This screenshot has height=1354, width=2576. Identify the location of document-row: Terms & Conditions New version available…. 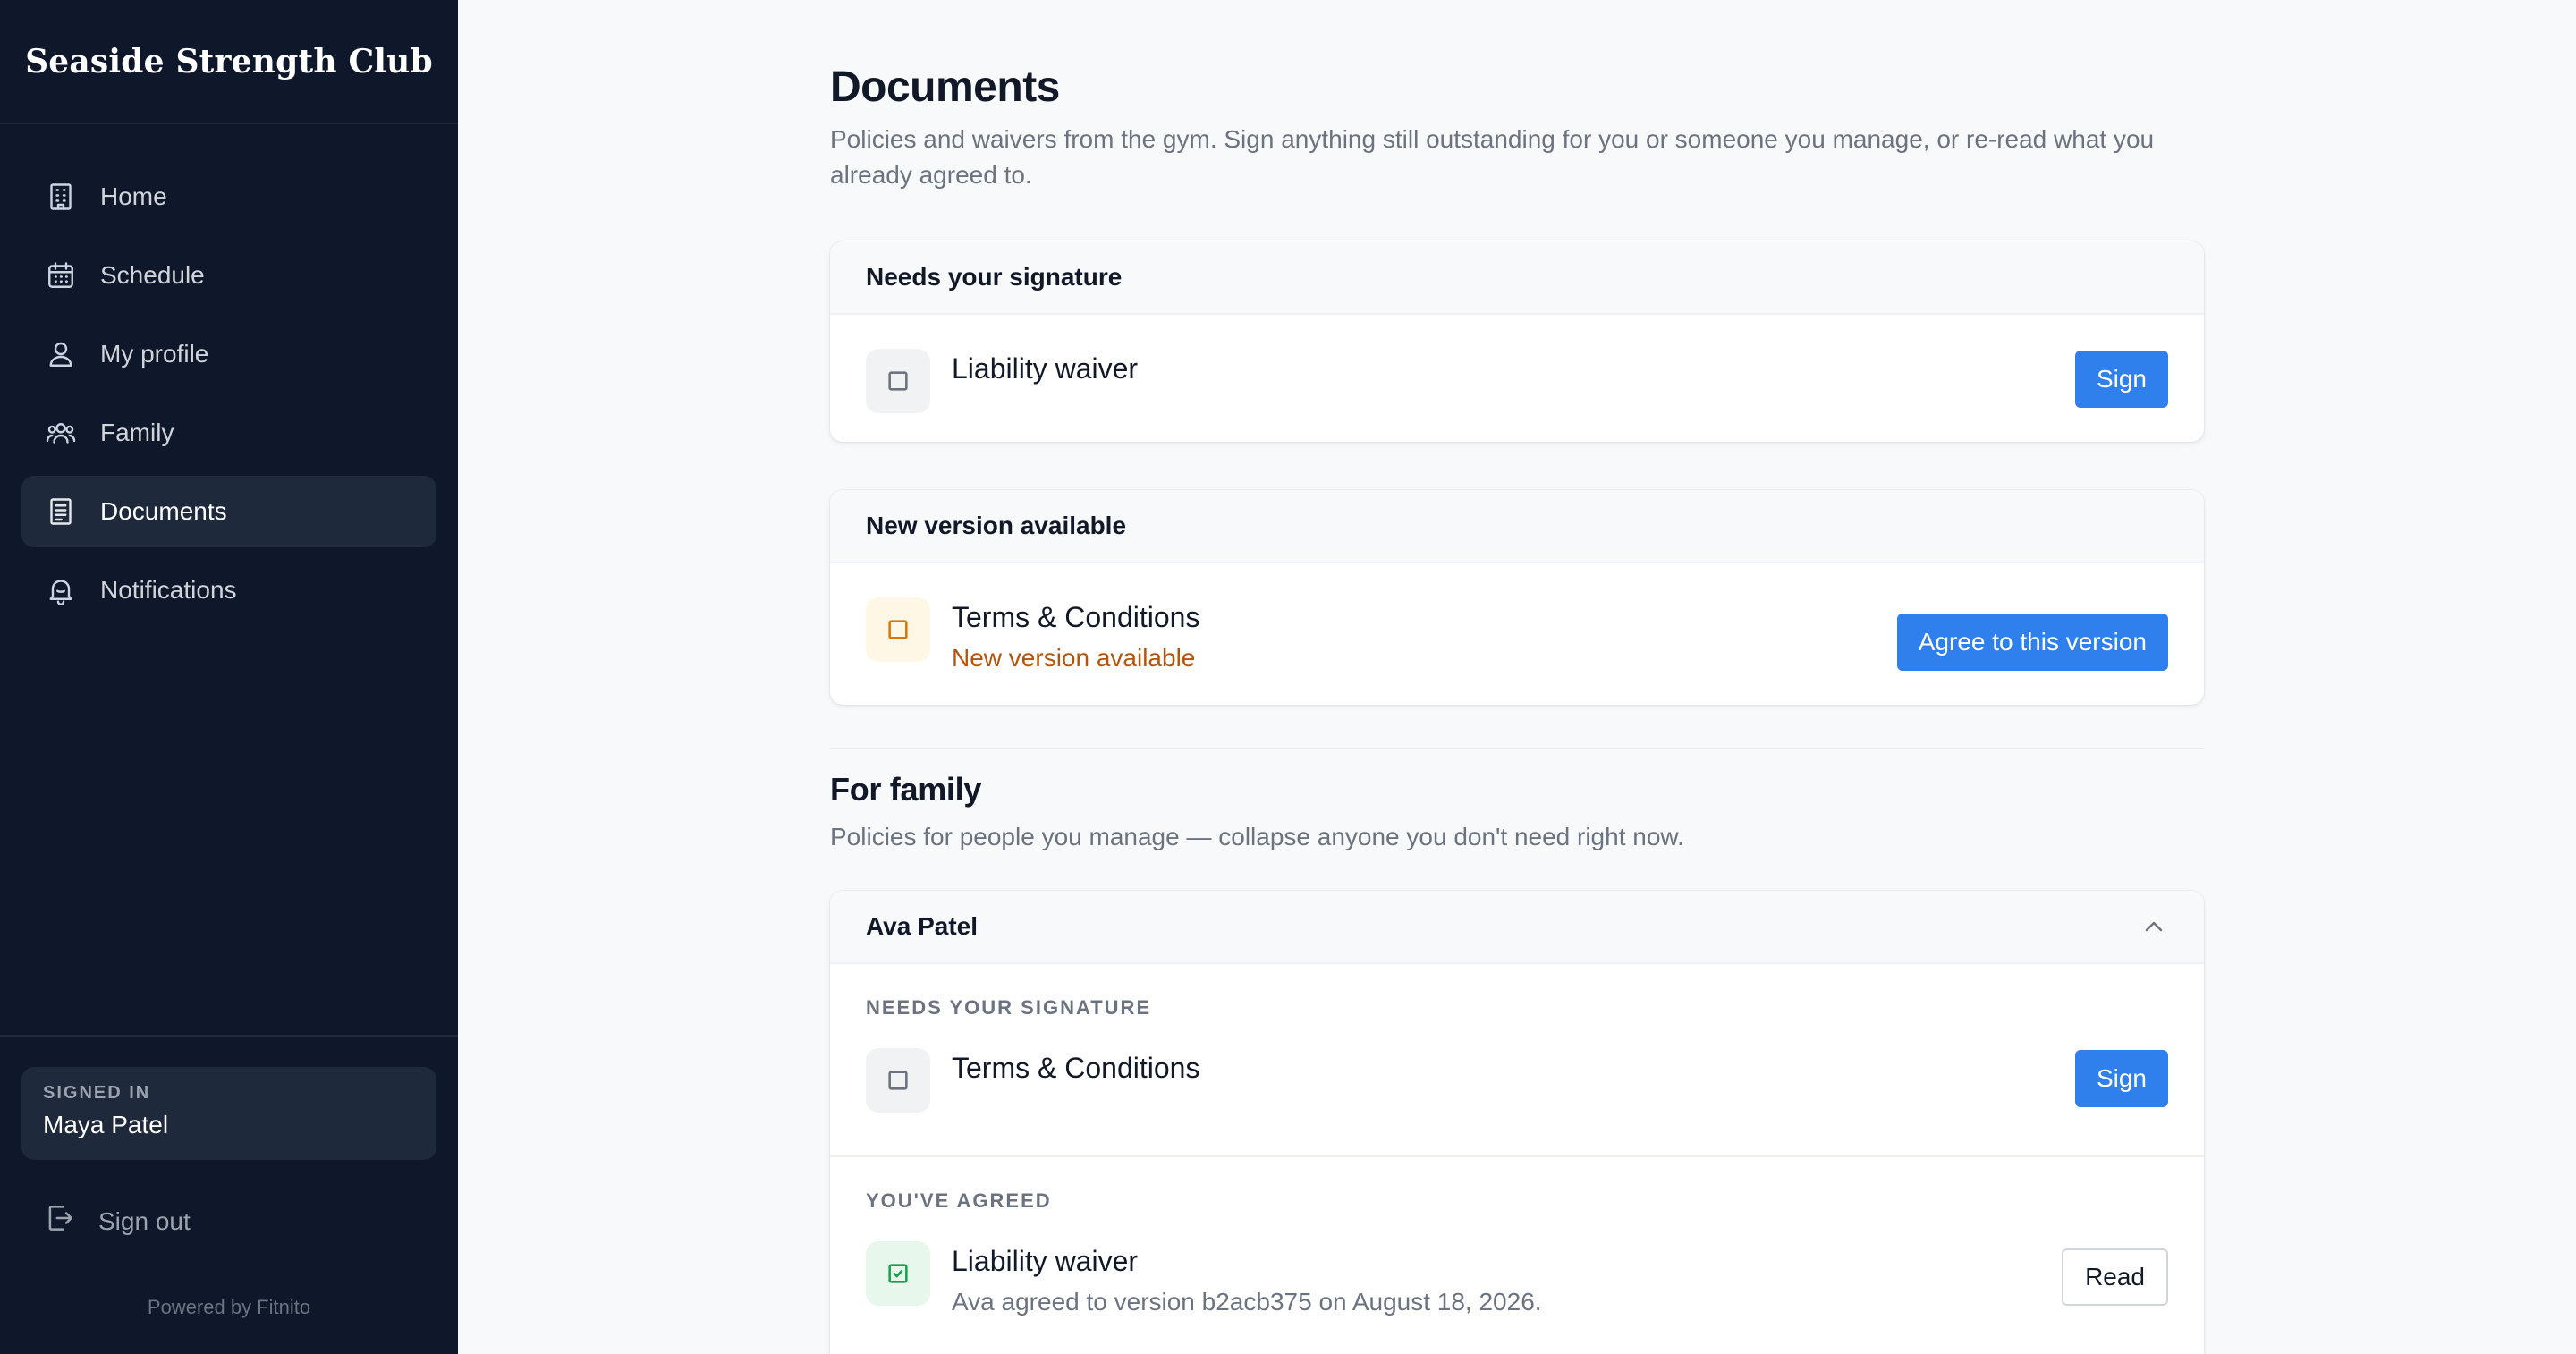
(1517, 618).